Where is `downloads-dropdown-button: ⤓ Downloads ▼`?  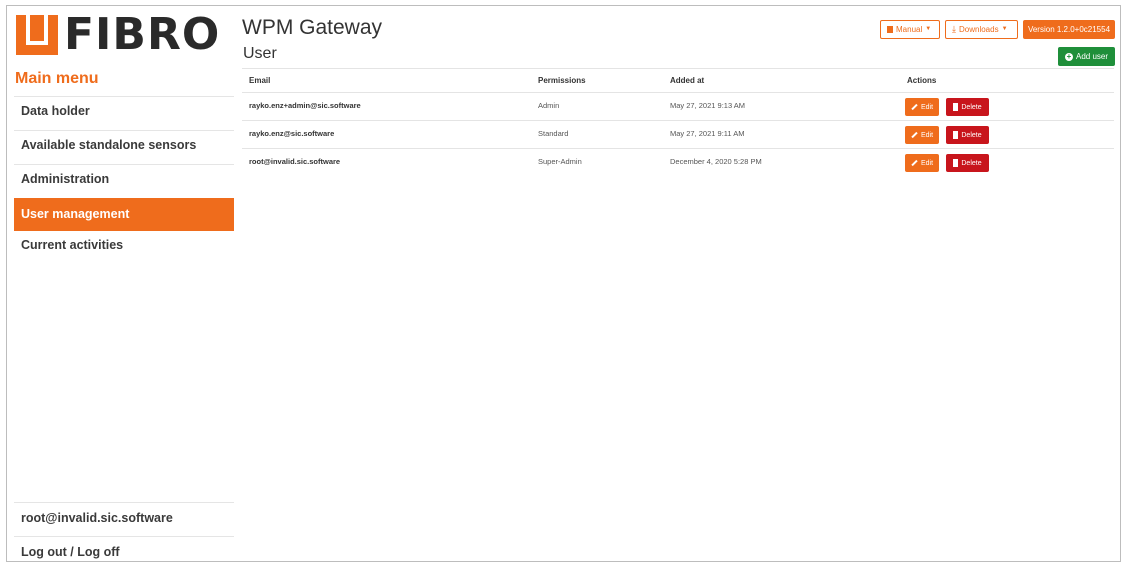 downloads-dropdown-button: ⤓ Downloads ▼ is located at coordinates (981, 29).